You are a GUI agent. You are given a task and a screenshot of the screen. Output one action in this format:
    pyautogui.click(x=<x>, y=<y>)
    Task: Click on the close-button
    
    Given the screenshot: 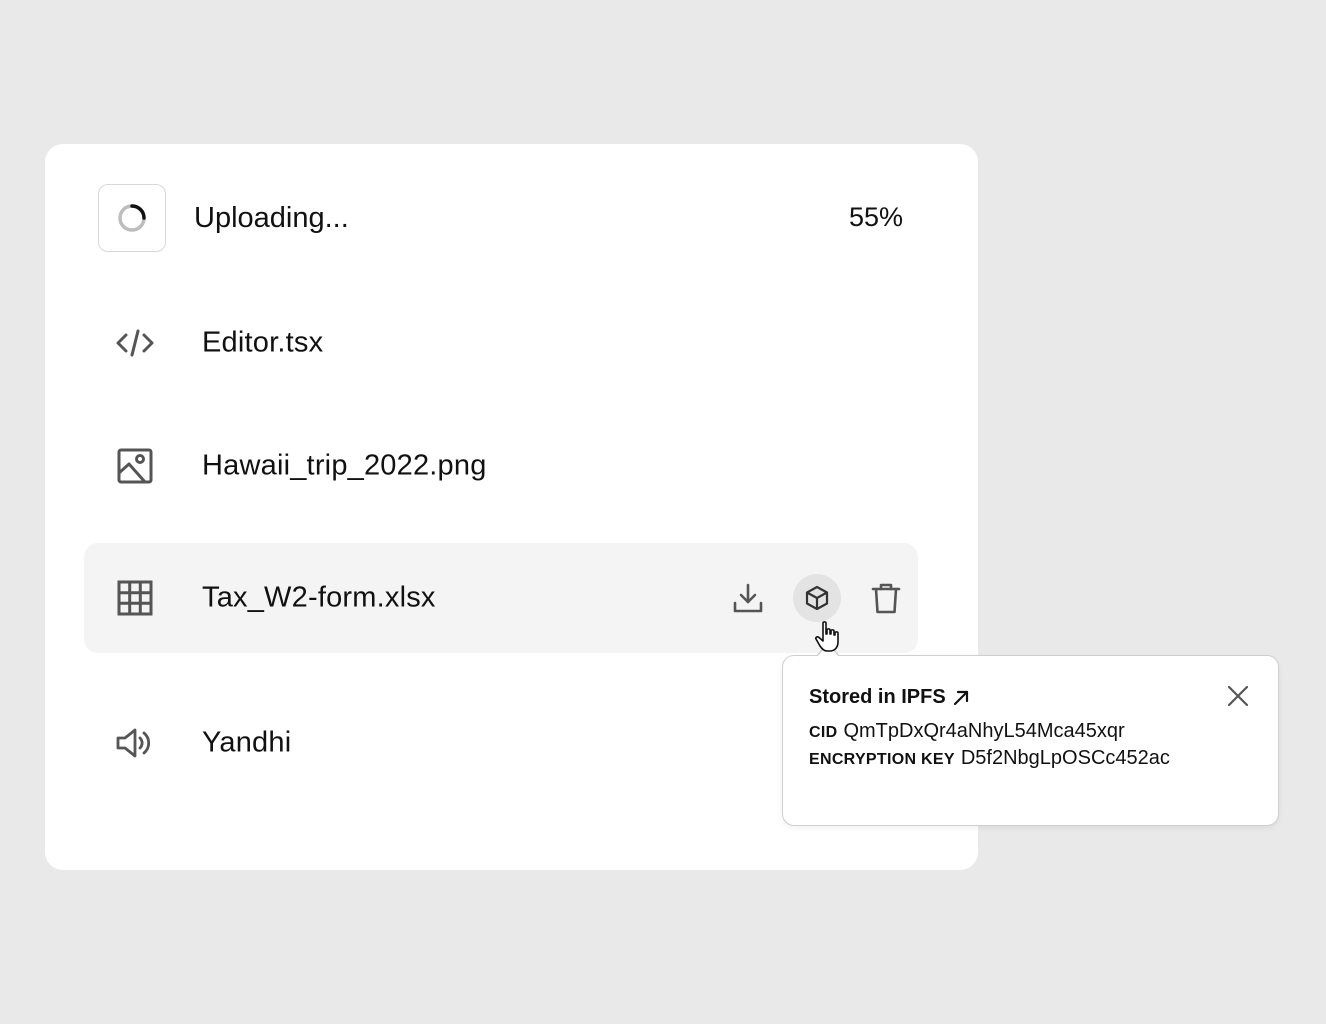 What is the action you would take?
    pyautogui.click(x=1238, y=696)
    